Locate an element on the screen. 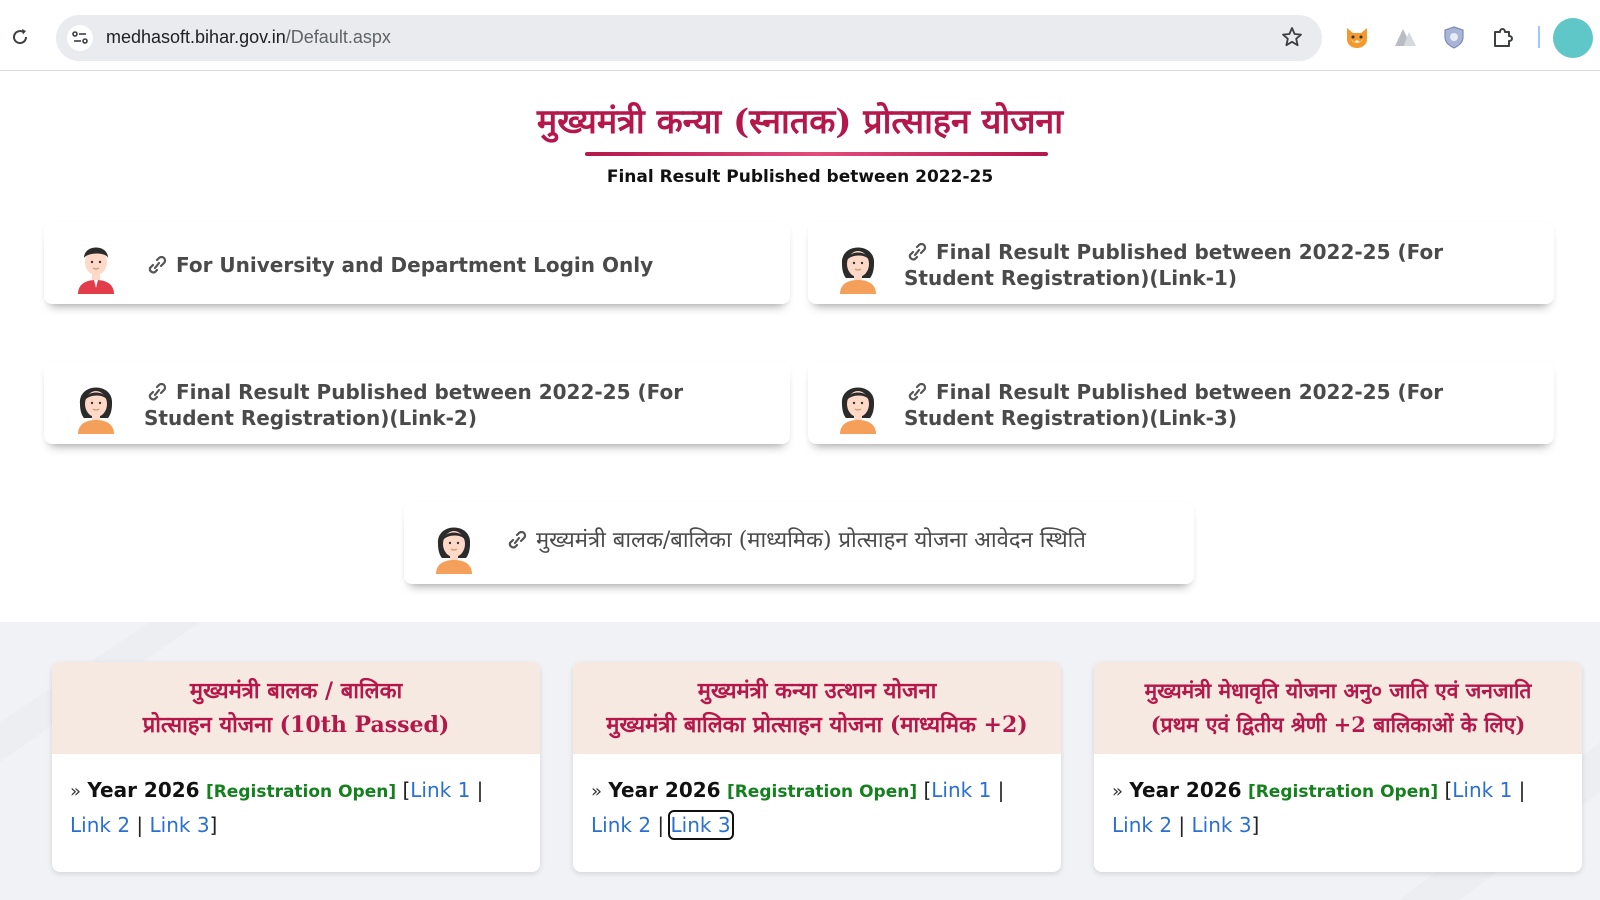  url-text: medhasoft.bihar.gov.in/Default.aspx is located at coordinates (248, 37).